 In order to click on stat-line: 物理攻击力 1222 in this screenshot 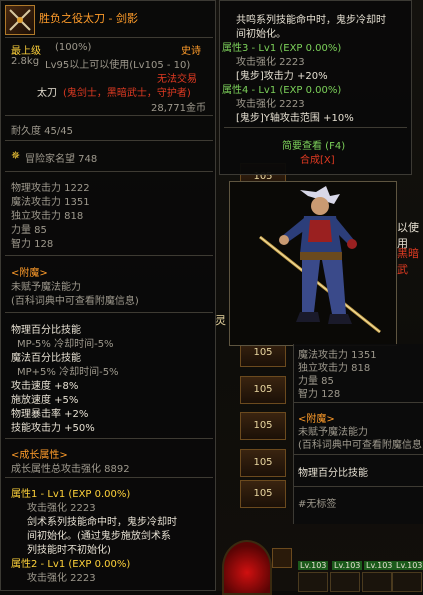, I will do `click(50, 188)`.